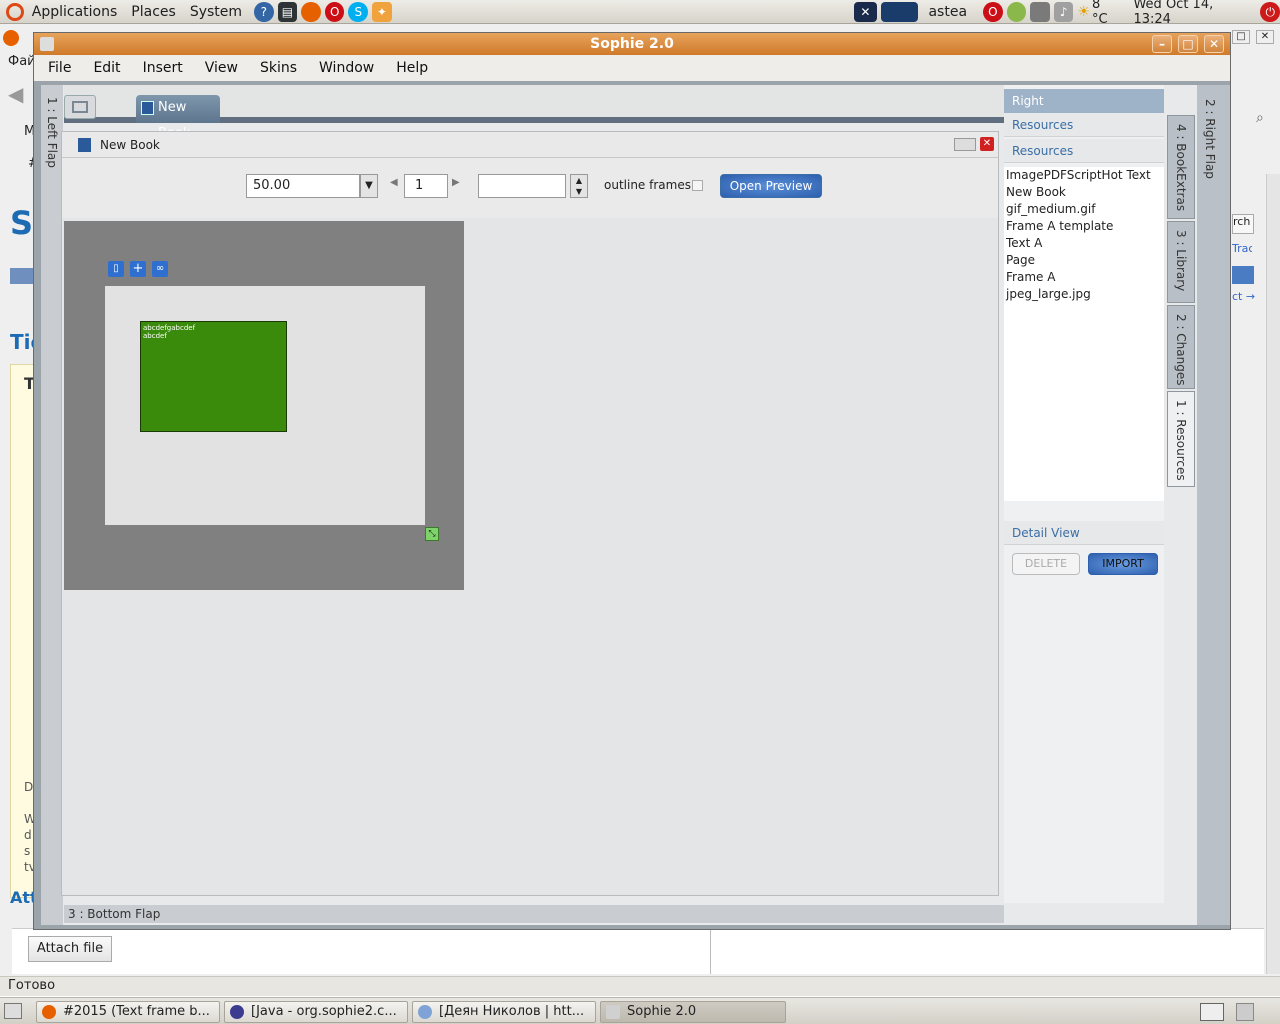 The height and width of the screenshot is (1024, 1280). I want to click on opera-tray-icon: O, so click(993, 11).